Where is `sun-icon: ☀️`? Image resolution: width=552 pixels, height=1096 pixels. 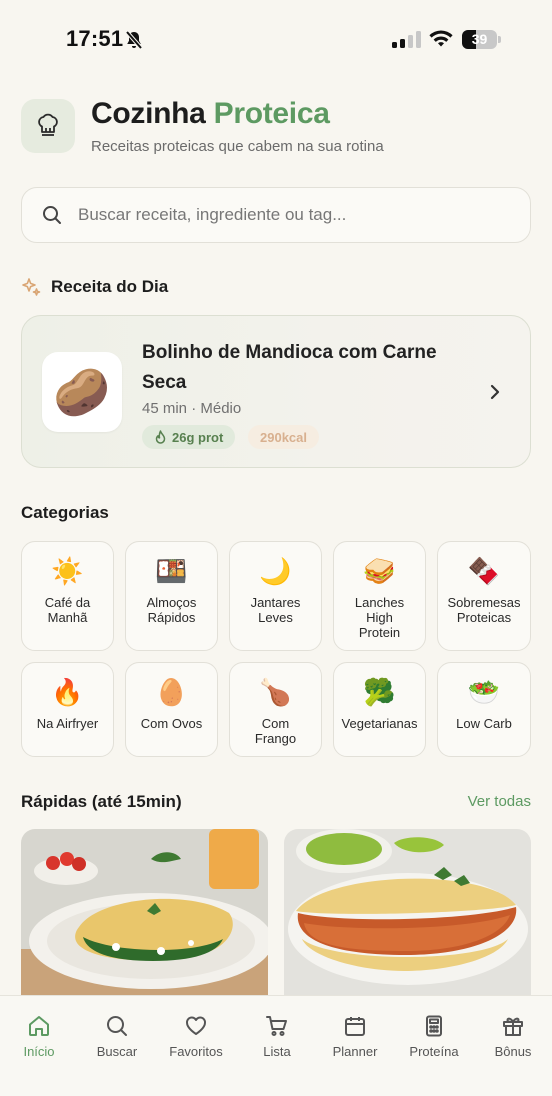
sun-icon: ☀️ is located at coordinates (67, 571).